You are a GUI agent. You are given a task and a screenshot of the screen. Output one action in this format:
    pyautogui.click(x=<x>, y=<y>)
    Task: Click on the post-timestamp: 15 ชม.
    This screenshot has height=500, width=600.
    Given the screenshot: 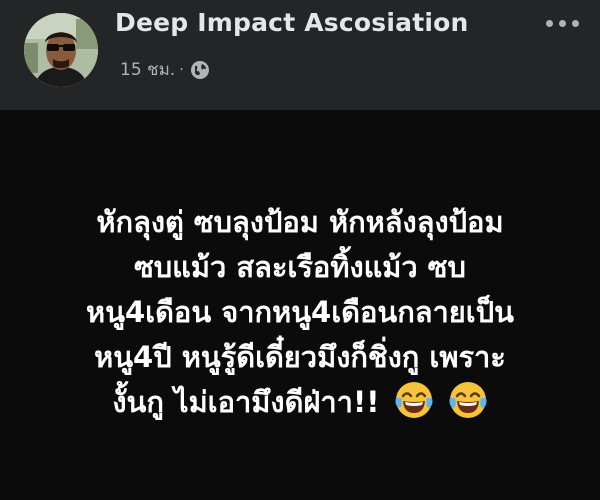 What is the action you would take?
    pyautogui.click(x=147, y=69)
    